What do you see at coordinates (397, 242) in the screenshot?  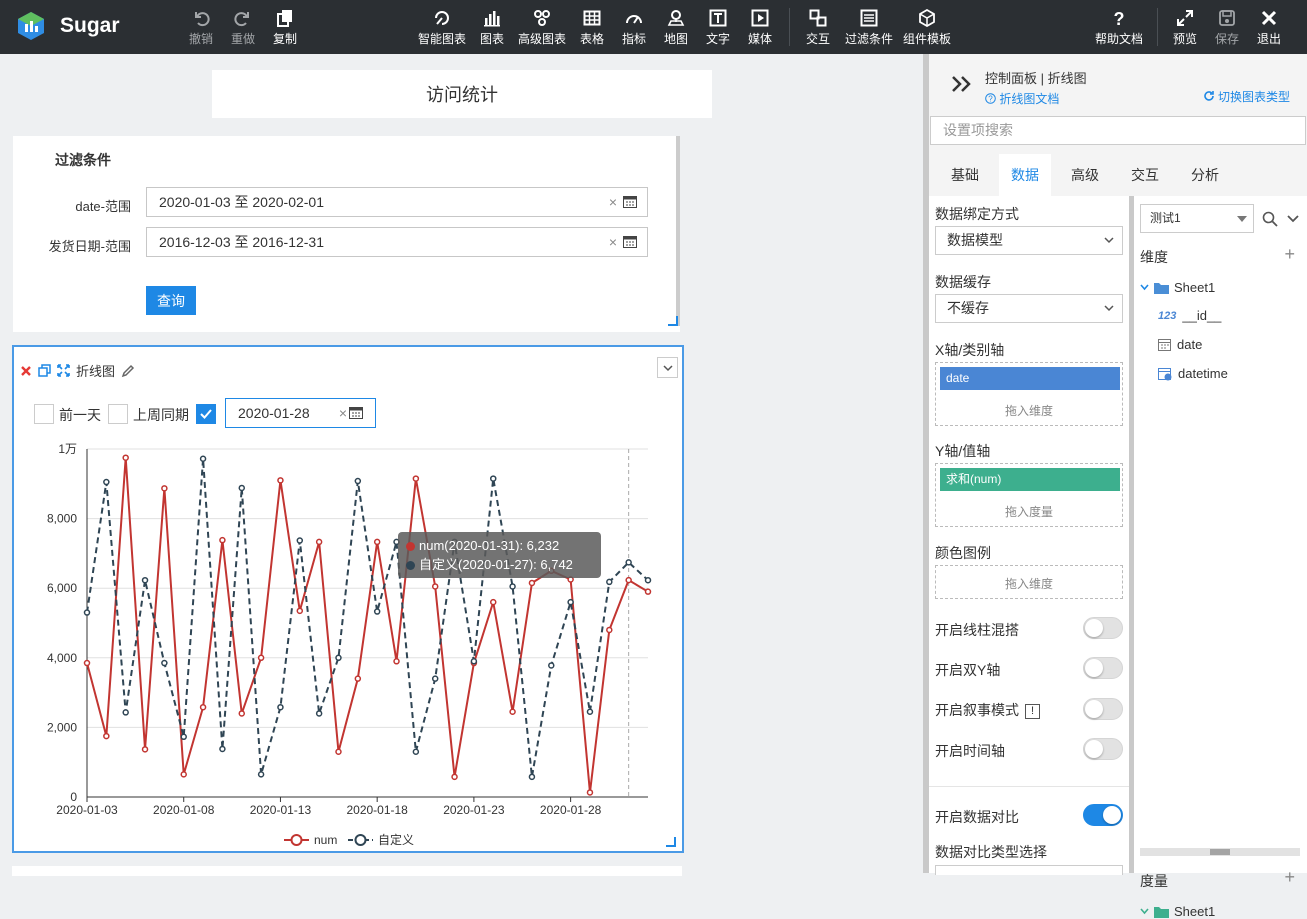 I see `ship-date-range-input: 2016-12-03 至 2016-12-31 ×` at bounding box center [397, 242].